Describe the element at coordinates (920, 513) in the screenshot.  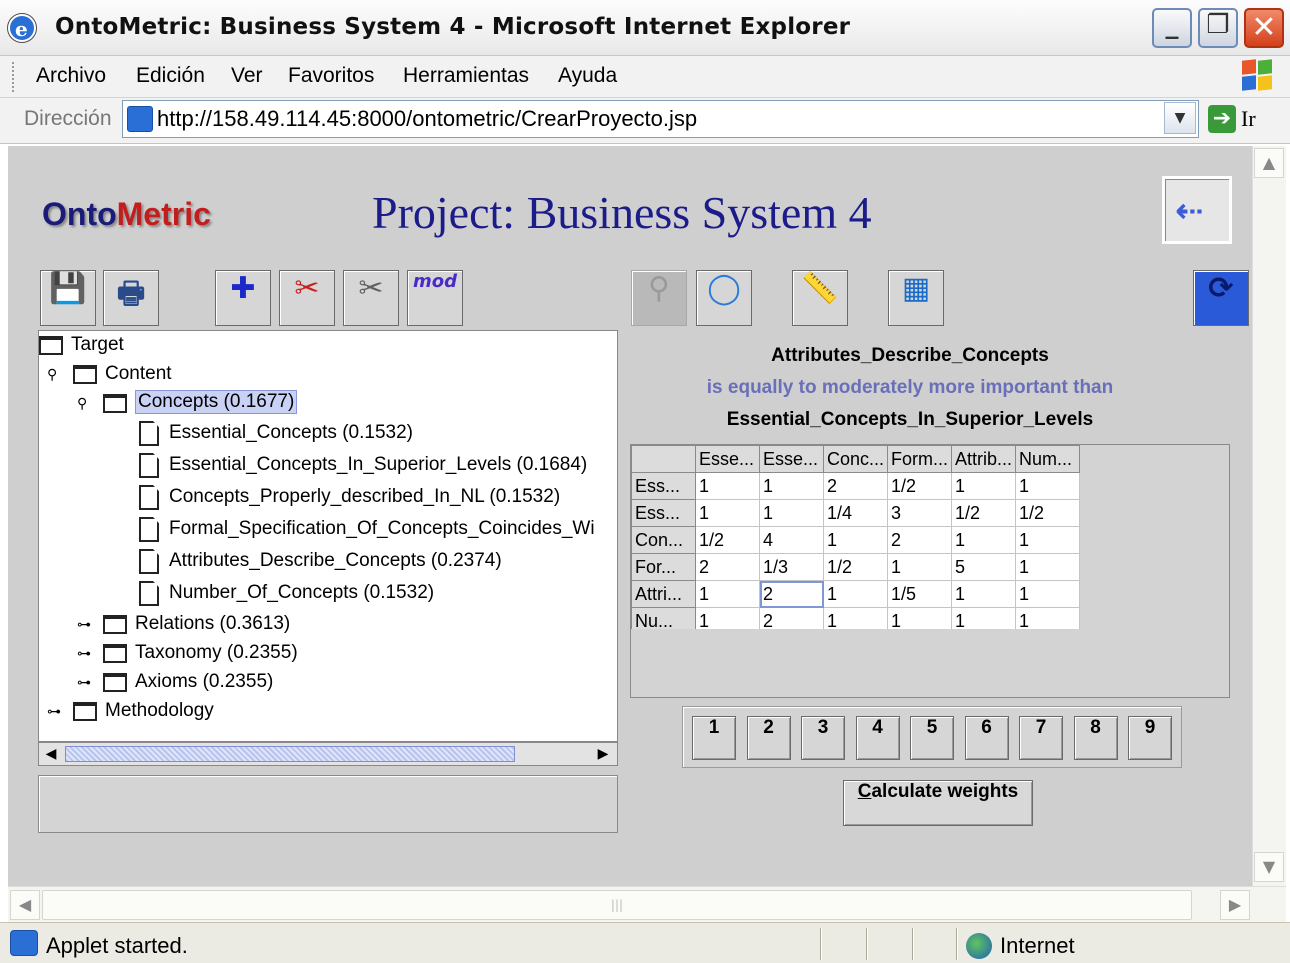
I see `matrix-cell: 3` at that location.